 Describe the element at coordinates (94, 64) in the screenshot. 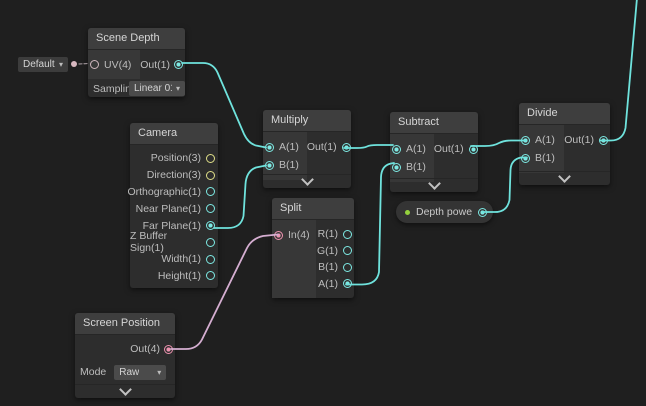

I see `port-uv-icon` at that location.